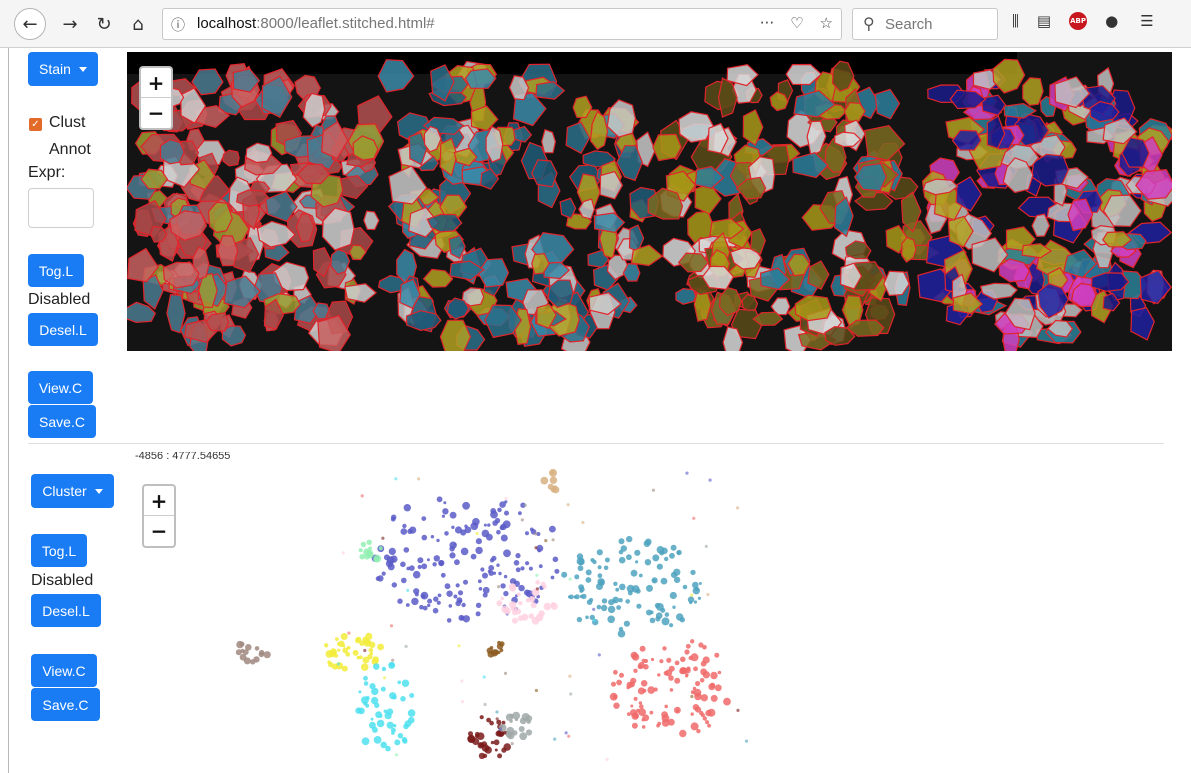 The height and width of the screenshot is (773, 1191). What do you see at coordinates (62, 421) in the screenshot?
I see `save-cluster-button: Save.C` at bounding box center [62, 421].